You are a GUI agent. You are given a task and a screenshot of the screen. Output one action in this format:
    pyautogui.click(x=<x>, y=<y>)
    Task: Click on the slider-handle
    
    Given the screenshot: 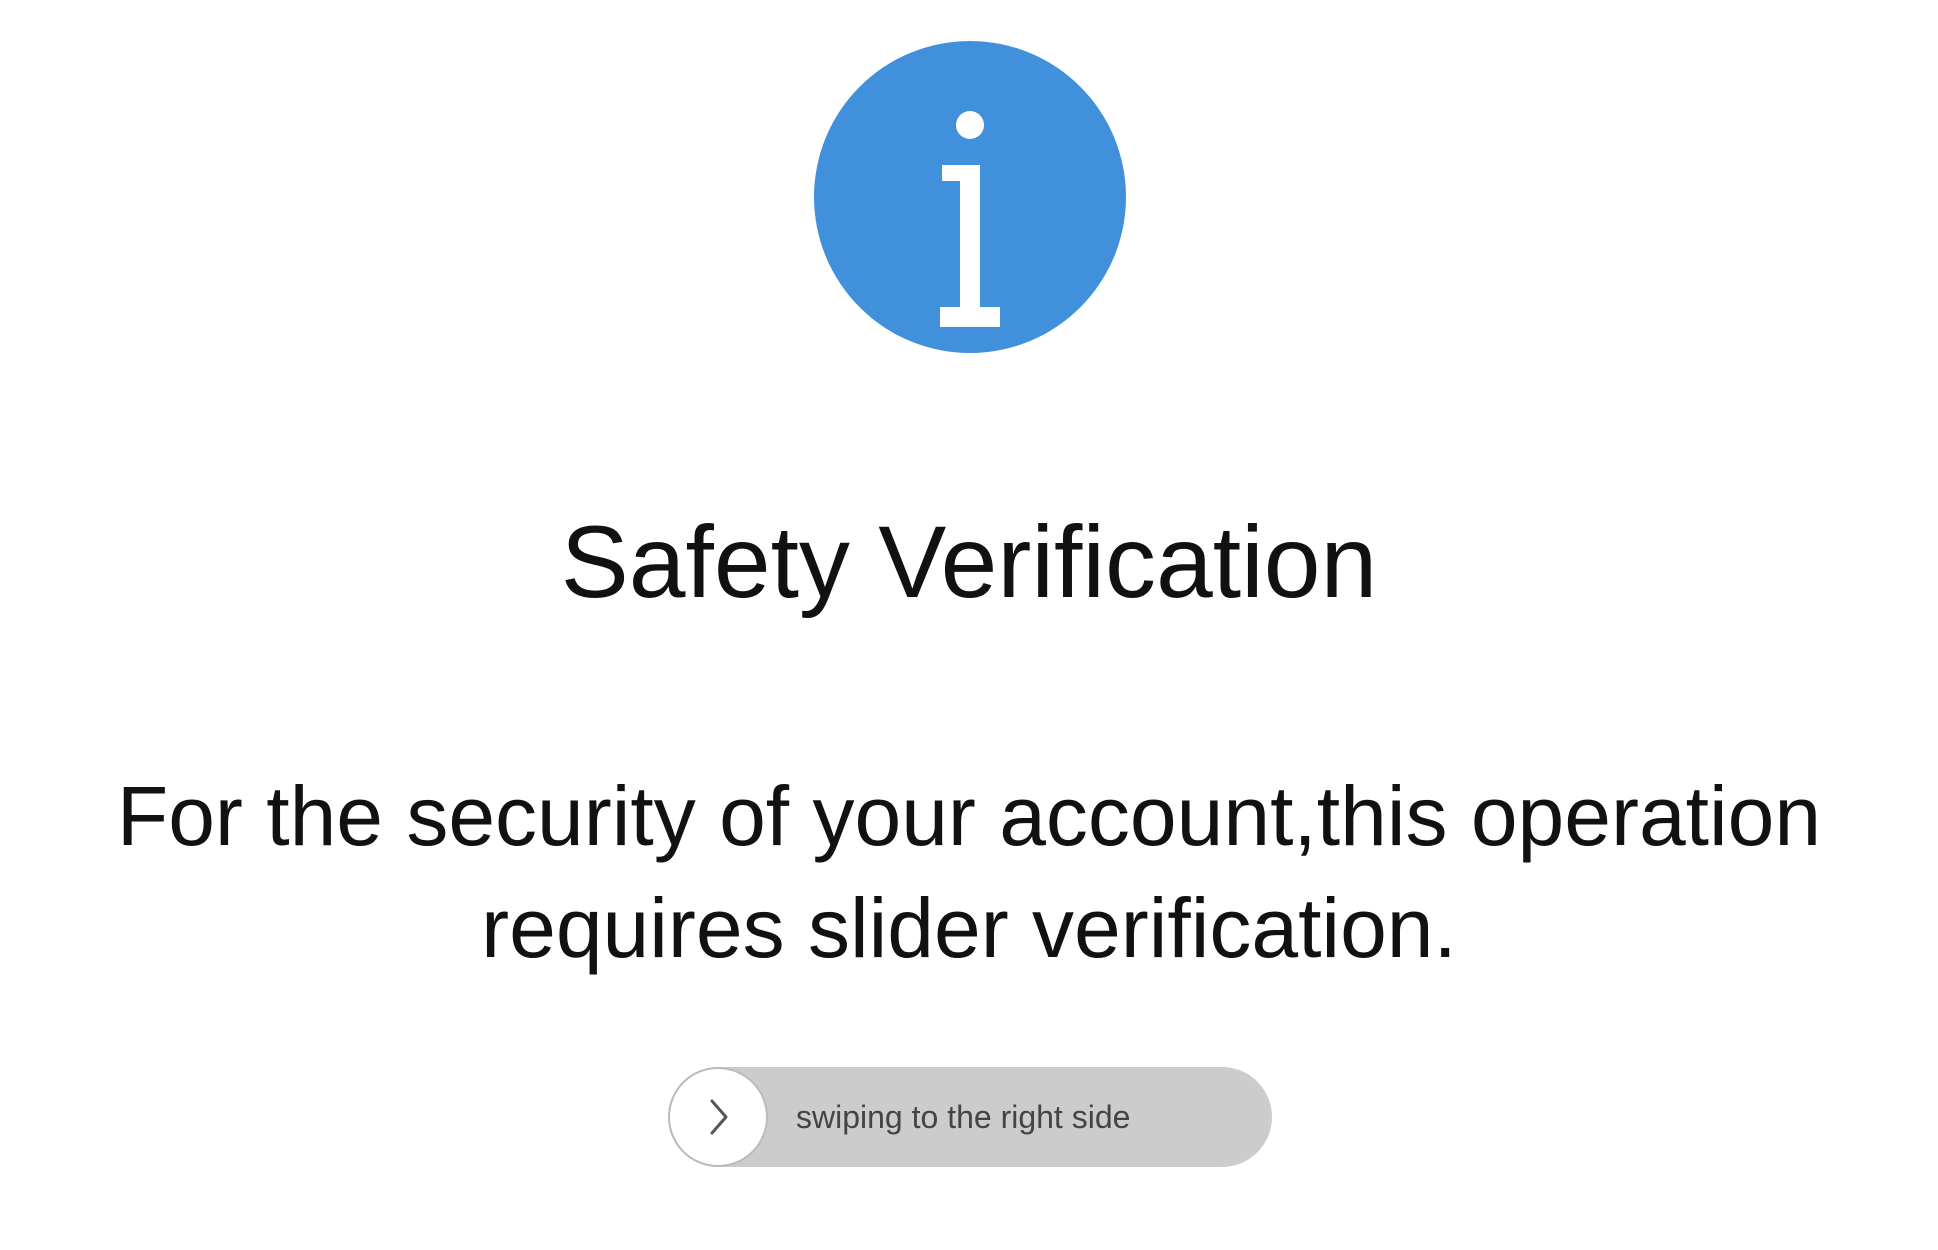 What is the action you would take?
    pyautogui.click(x=718, y=1117)
    